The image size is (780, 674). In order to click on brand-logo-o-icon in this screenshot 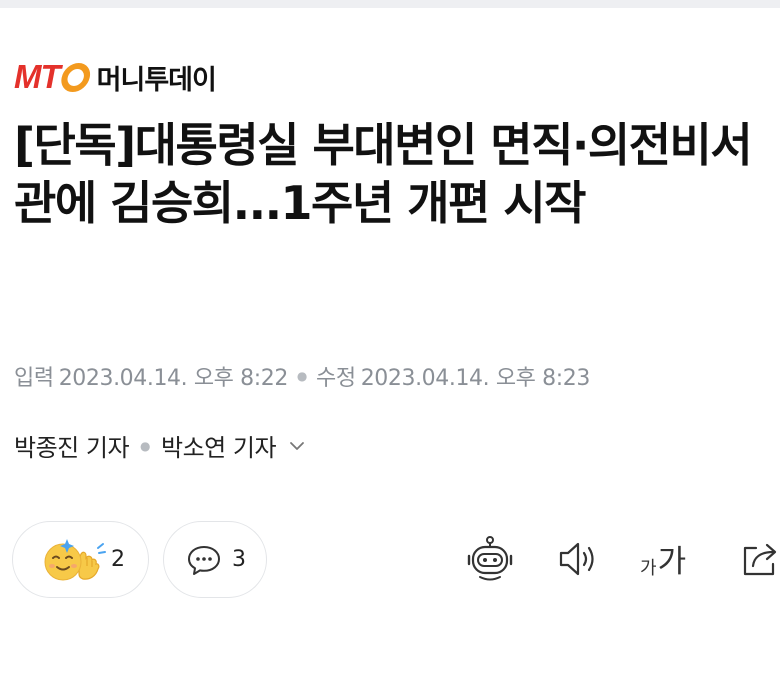, I will do `click(75, 77)`.